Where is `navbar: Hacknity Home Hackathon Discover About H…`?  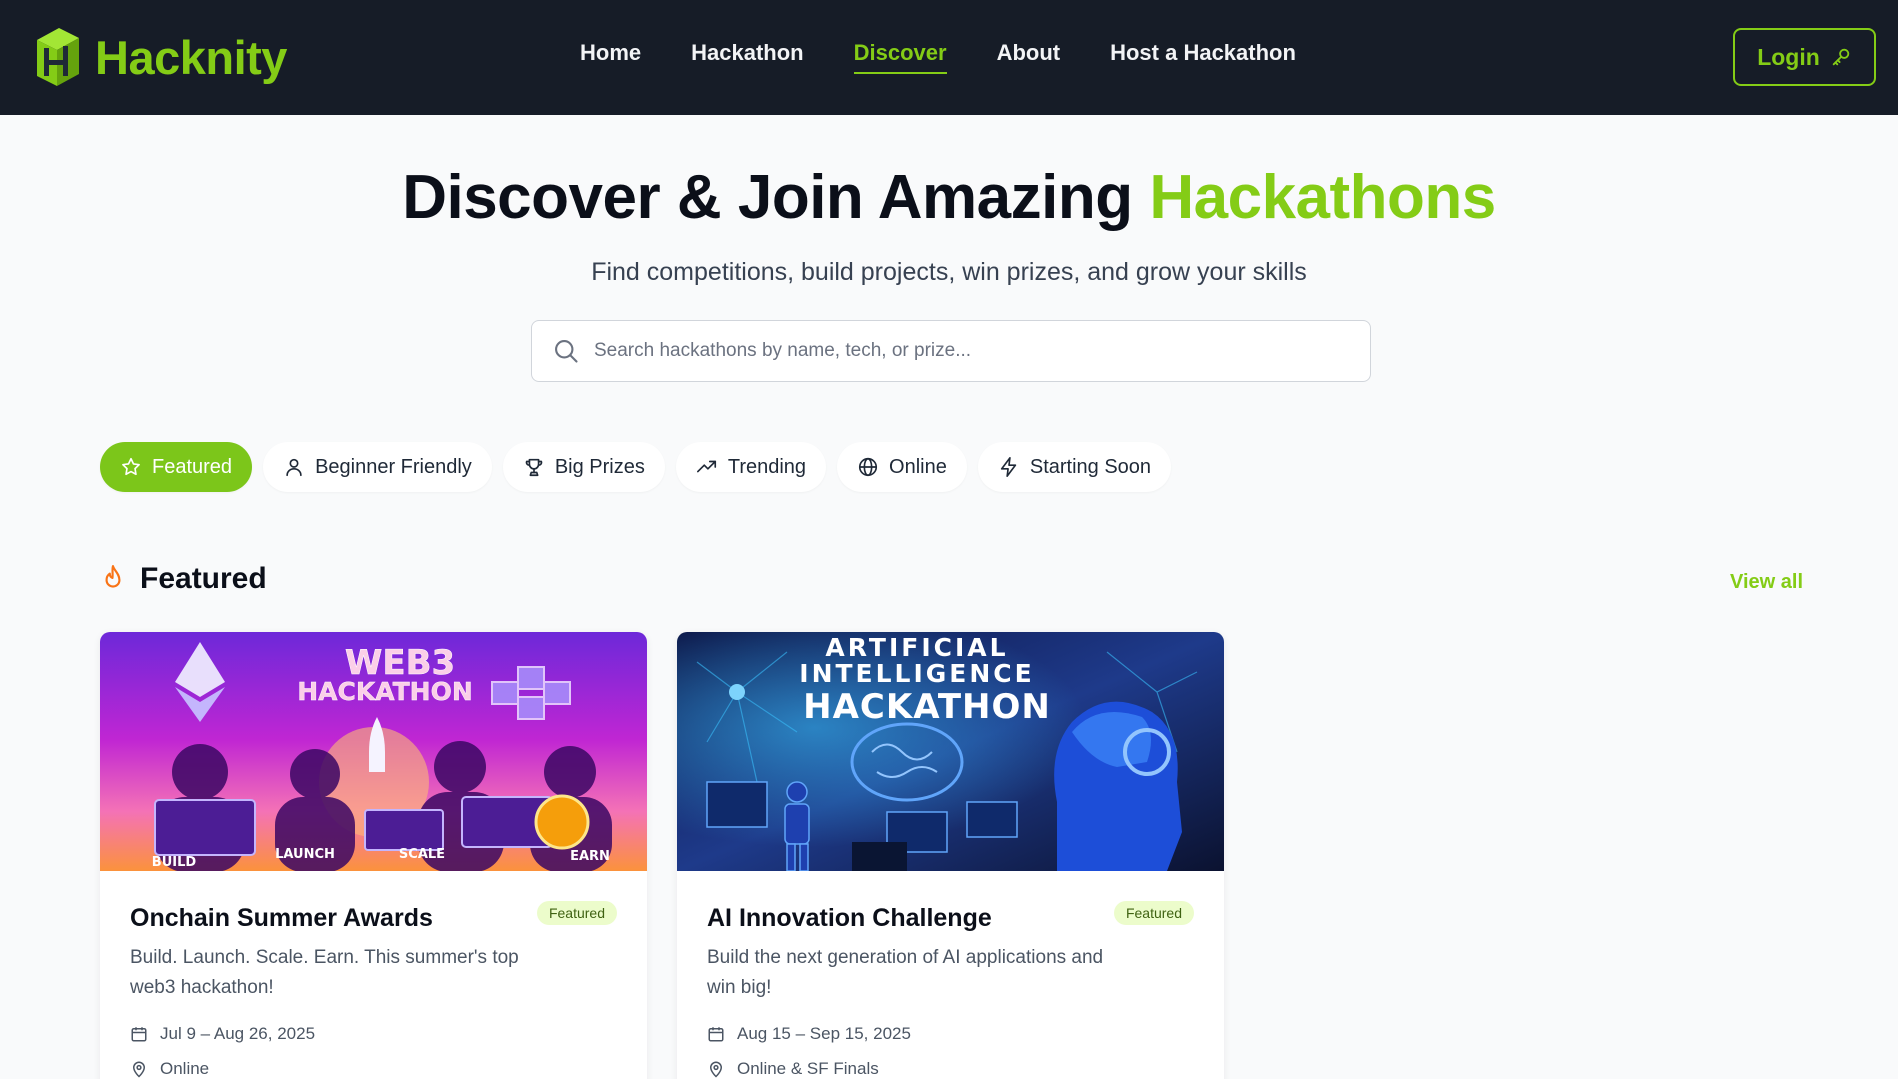
navbar: Hacknity Home Hackathon Discover About H… is located at coordinates (949, 57).